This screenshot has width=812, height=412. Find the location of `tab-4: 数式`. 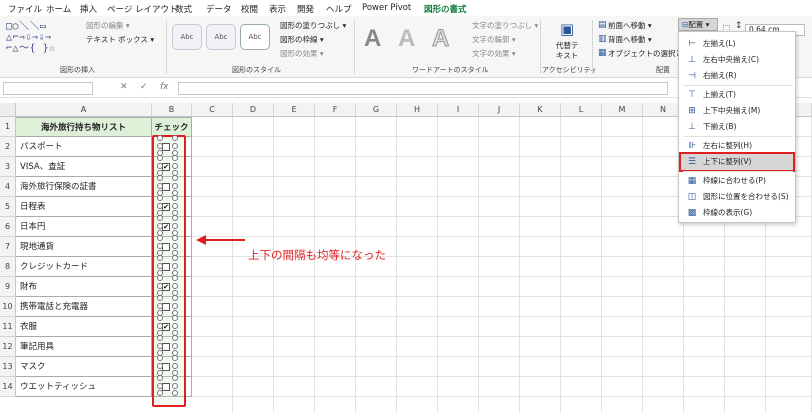

tab-4: 数式 is located at coordinates (183, 9).